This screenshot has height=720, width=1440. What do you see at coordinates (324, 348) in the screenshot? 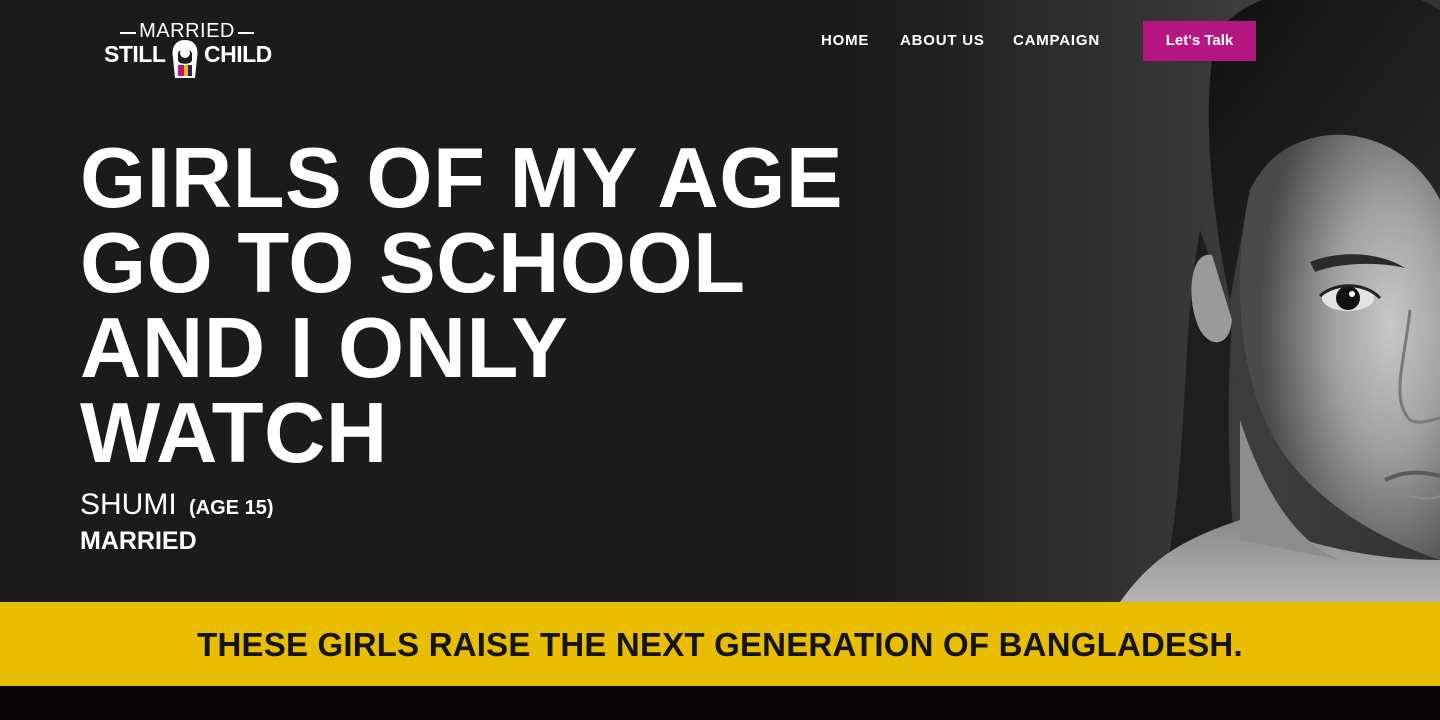
I see `quote-line: AND I ONLY` at bounding box center [324, 348].